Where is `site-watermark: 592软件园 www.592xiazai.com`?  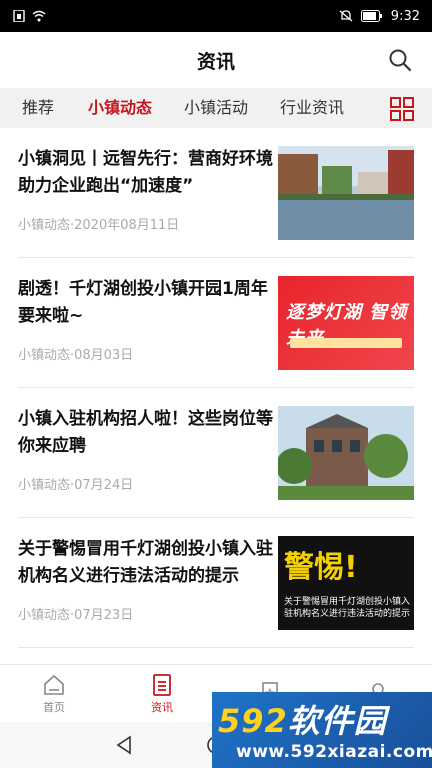 site-watermark: 592软件园 www.592xiazai.com is located at coordinates (322, 730).